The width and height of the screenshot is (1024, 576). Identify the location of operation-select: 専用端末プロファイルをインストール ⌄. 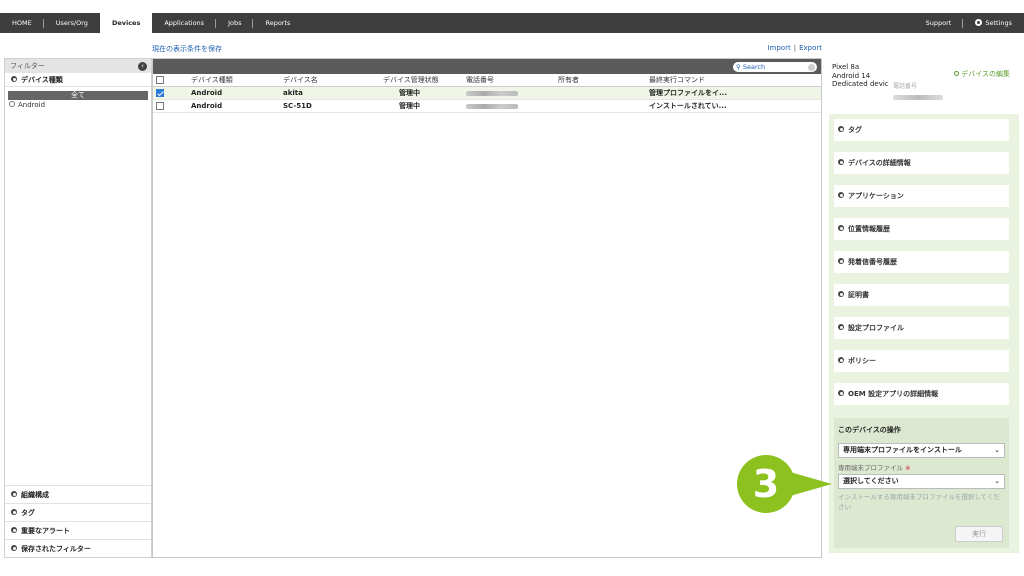
(921, 450).